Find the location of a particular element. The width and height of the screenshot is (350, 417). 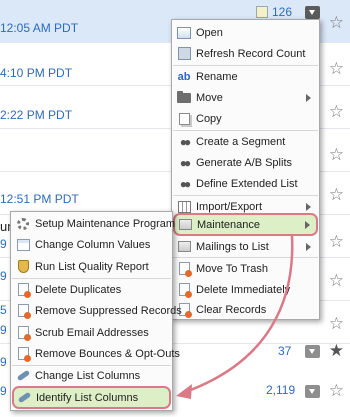

submenu-item-delete-duplicates: Delete Duplicates is located at coordinates (91, 290).